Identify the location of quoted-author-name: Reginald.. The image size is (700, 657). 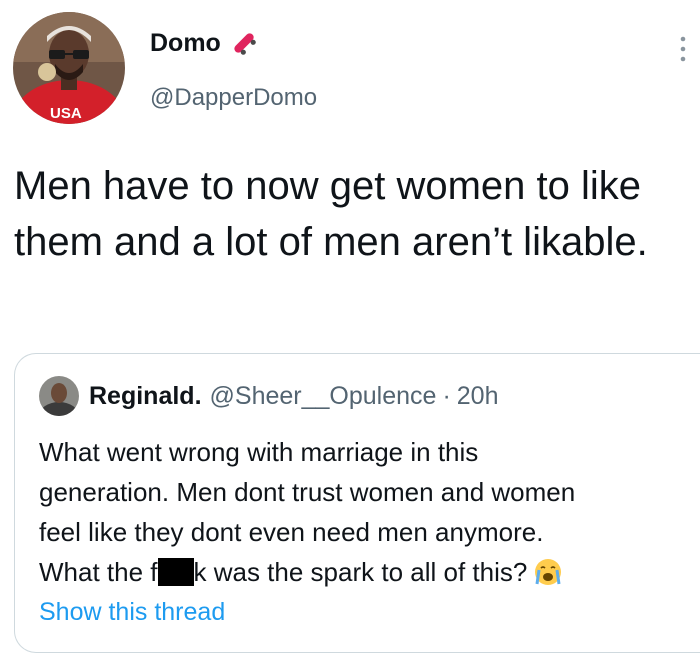
(145, 395).